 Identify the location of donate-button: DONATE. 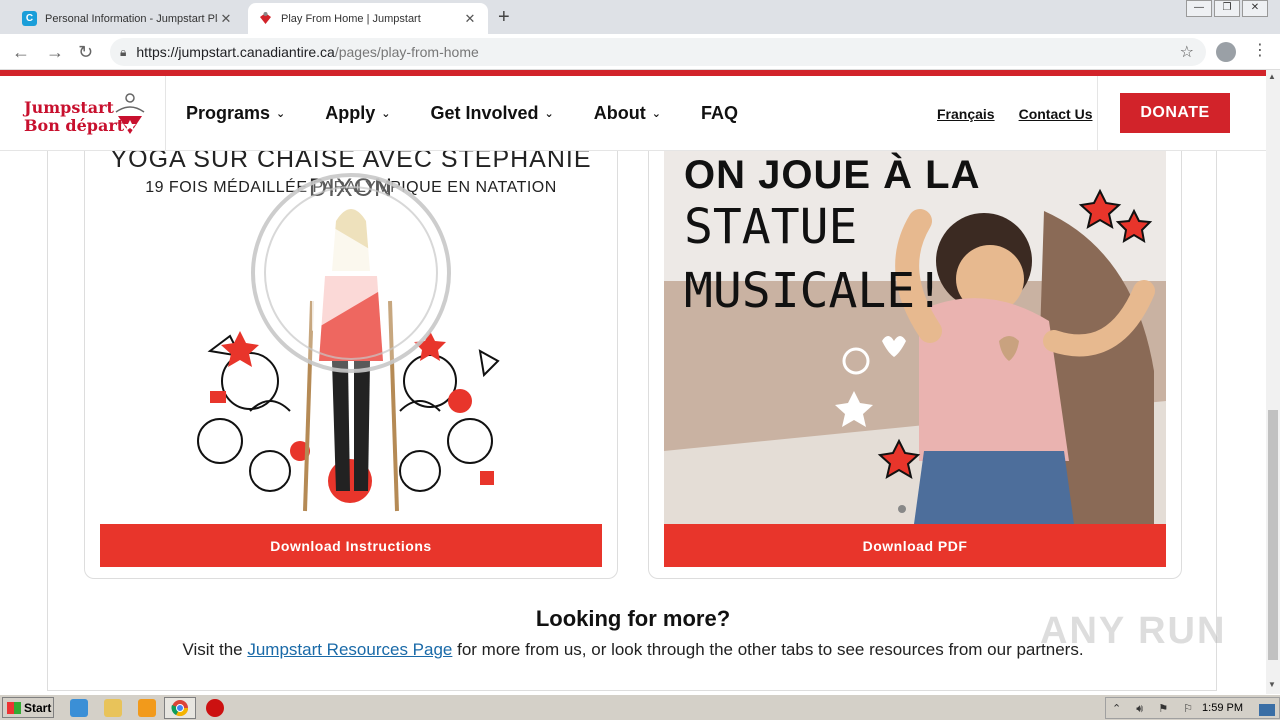
(1175, 113).